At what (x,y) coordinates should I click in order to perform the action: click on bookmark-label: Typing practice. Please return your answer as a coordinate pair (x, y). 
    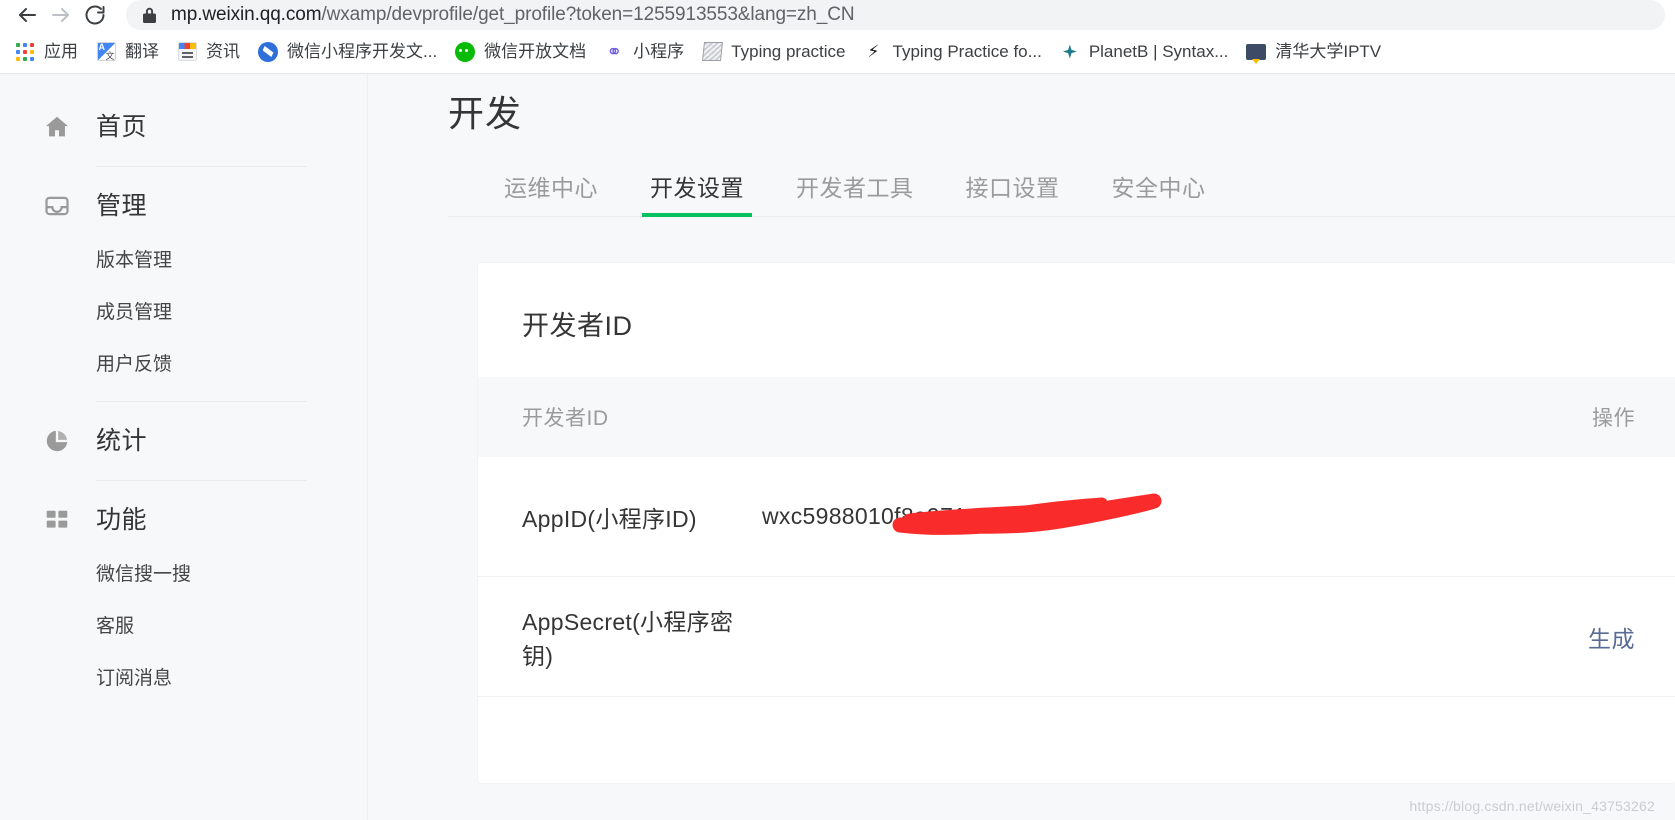
    Looking at the image, I should click on (788, 51).